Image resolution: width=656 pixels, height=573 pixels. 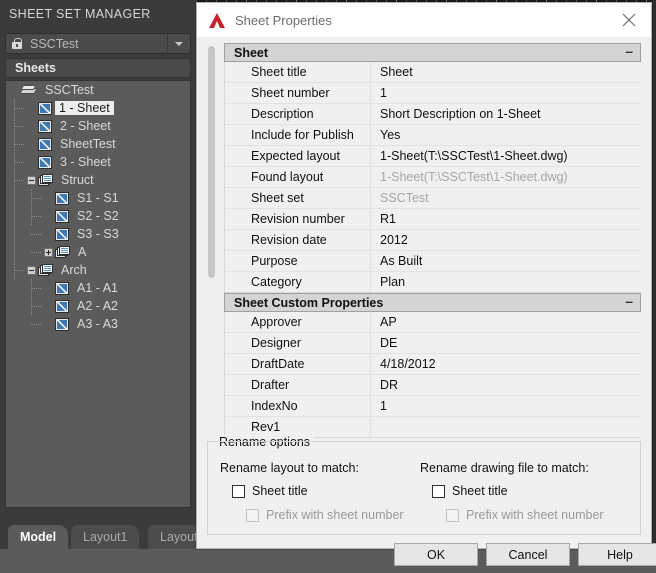 I want to click on property-key: Approver, so click(x=298, y=322).